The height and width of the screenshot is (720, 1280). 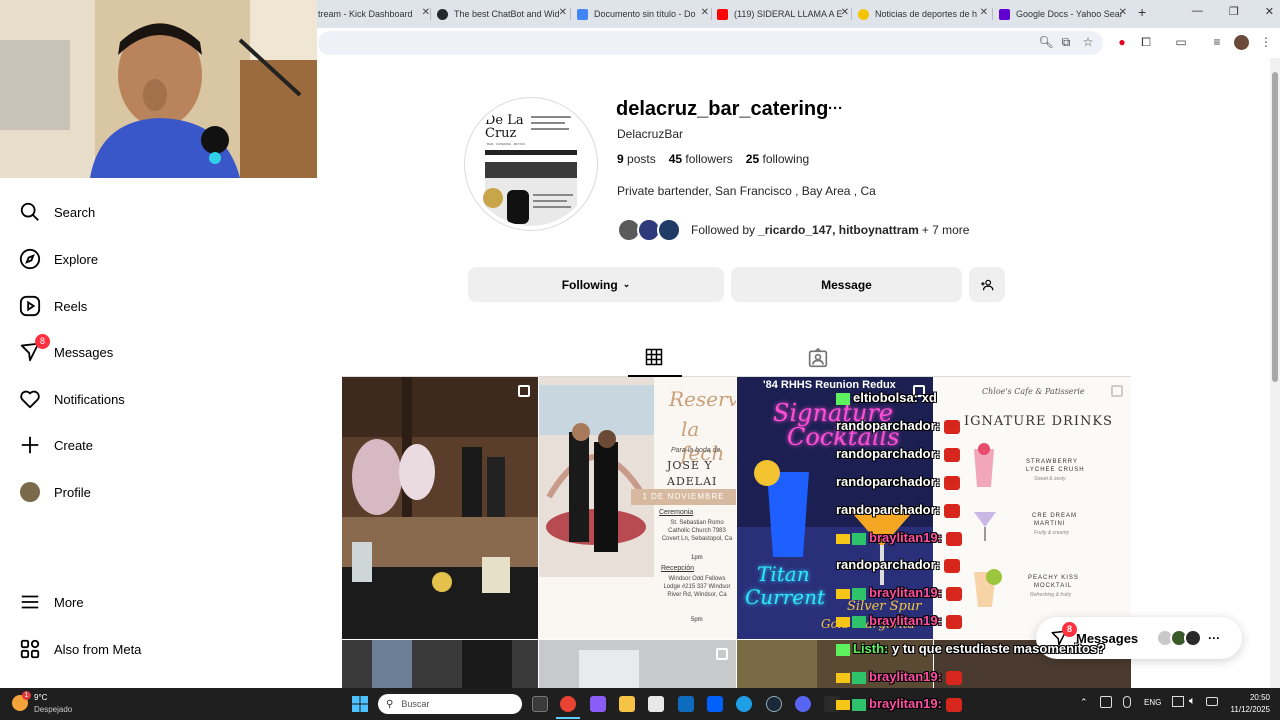 I want to click on page-scrollbar, so click(x=1275, y=373).